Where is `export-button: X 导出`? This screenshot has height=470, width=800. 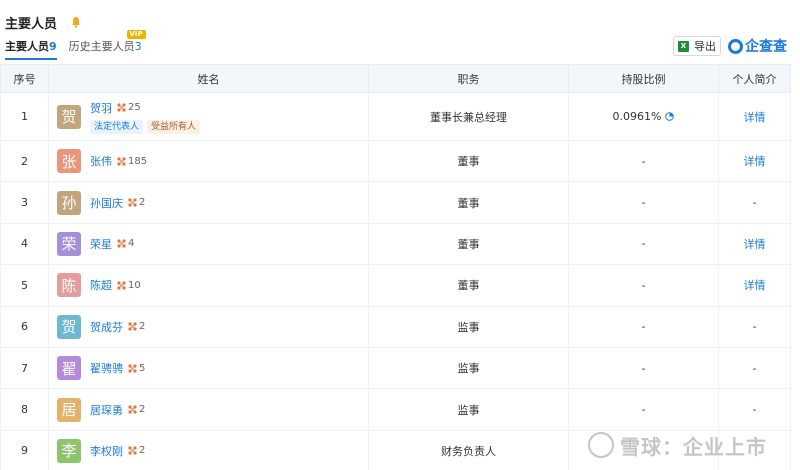 export-button: X 导出 is located at coordinates (697, 46).